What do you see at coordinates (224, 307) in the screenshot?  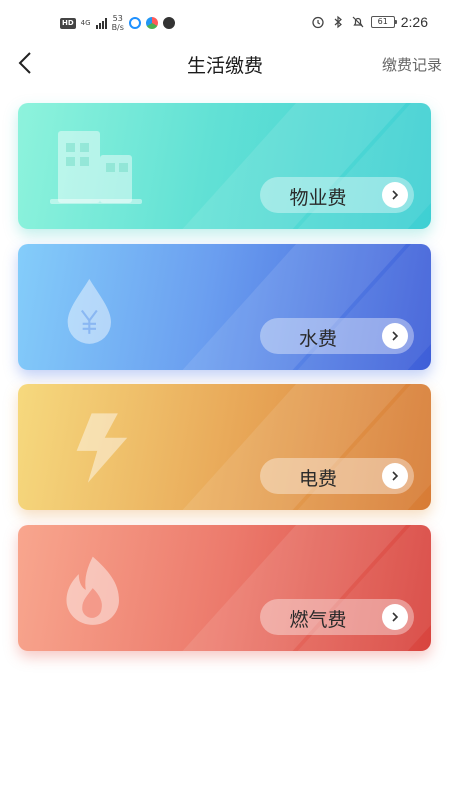 I see `water-fee-card: 水费` at bounding box center [224, 307].